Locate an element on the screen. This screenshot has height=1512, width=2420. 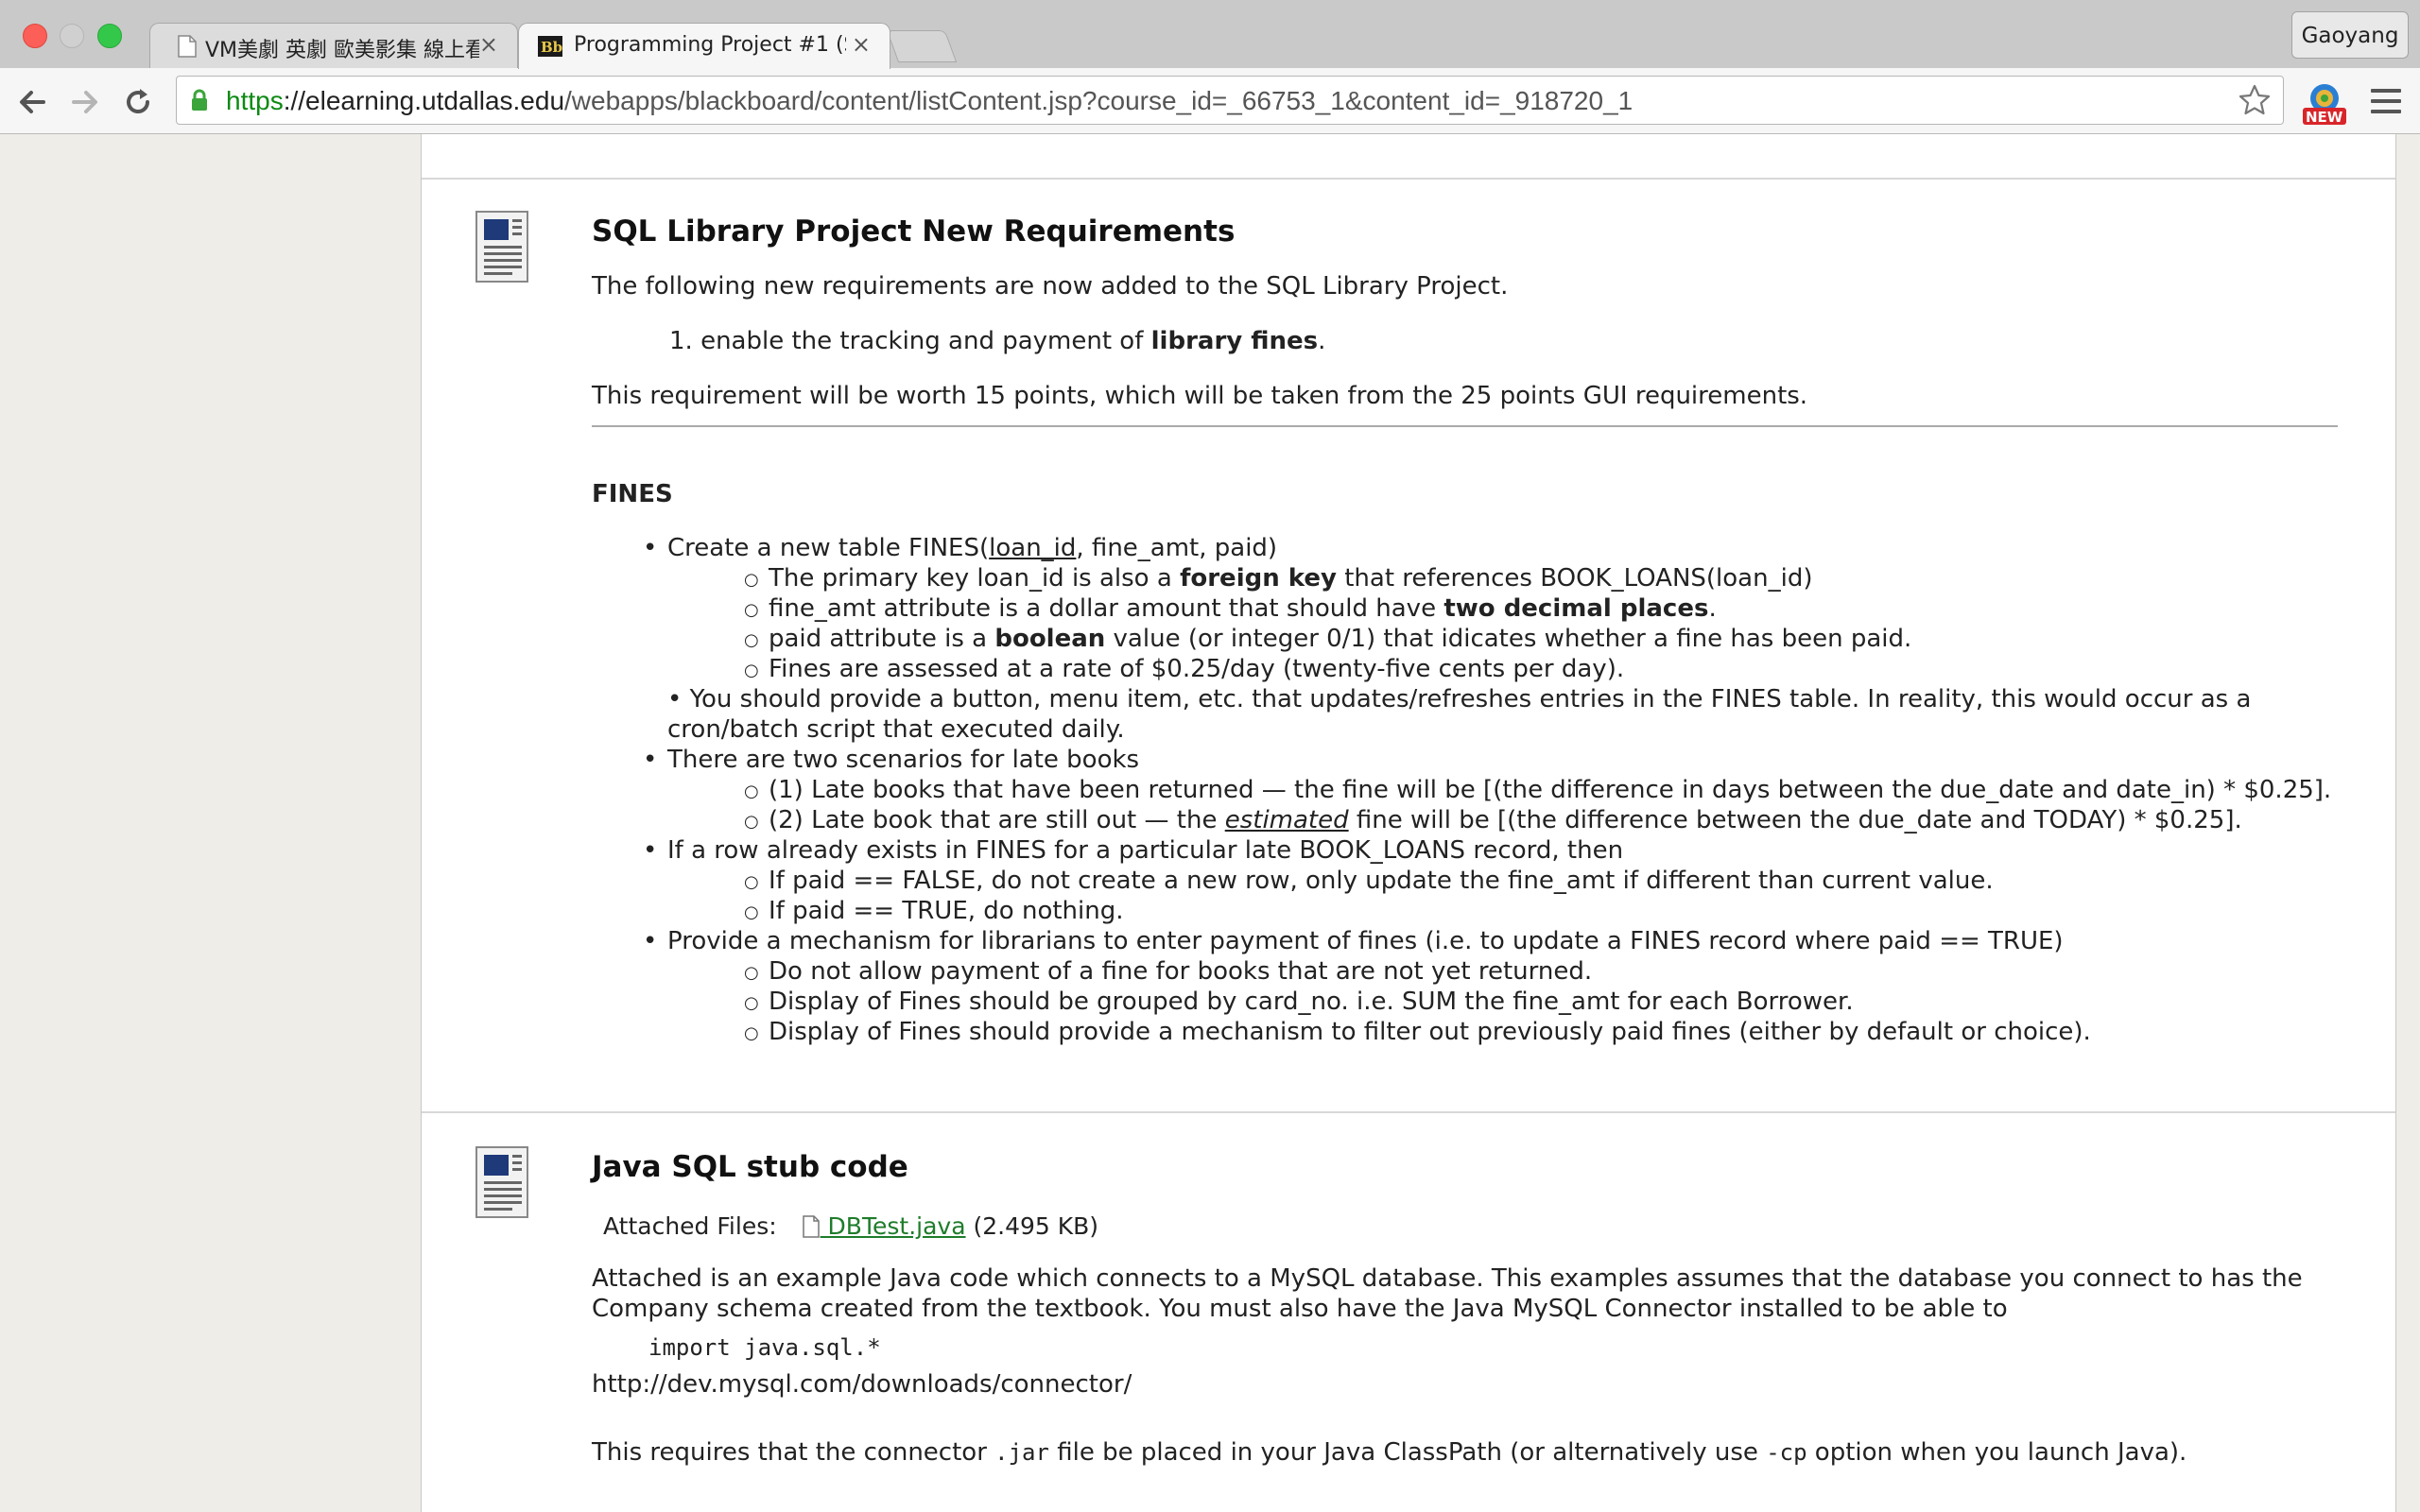
attached-files-row: Attached Files: DBTest.java (2.495 KB) is located at coordinates (850, 1226).